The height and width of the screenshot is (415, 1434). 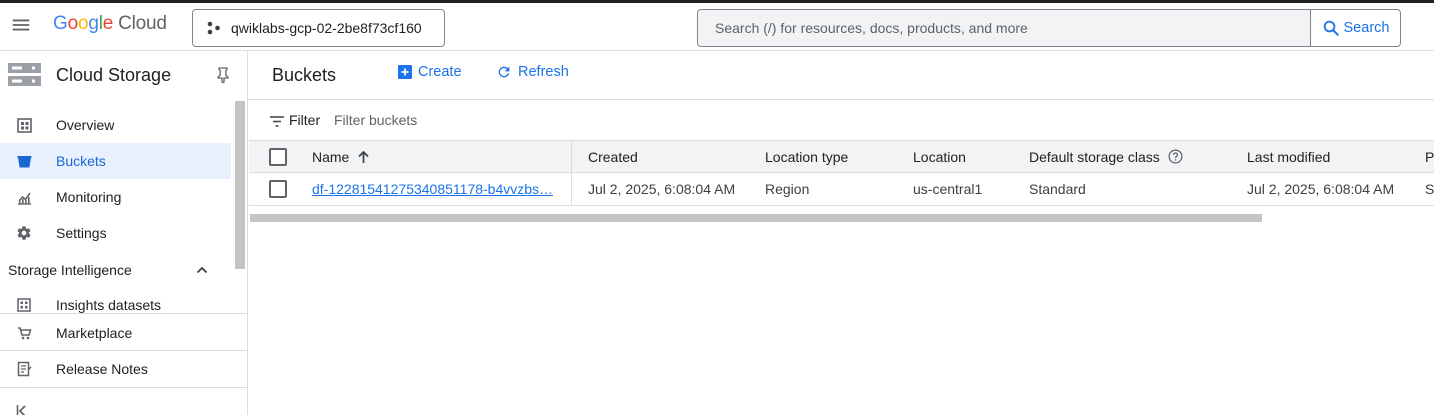 I want to click on sidebar-item-settings: Settings, so click(x=115, y=233).